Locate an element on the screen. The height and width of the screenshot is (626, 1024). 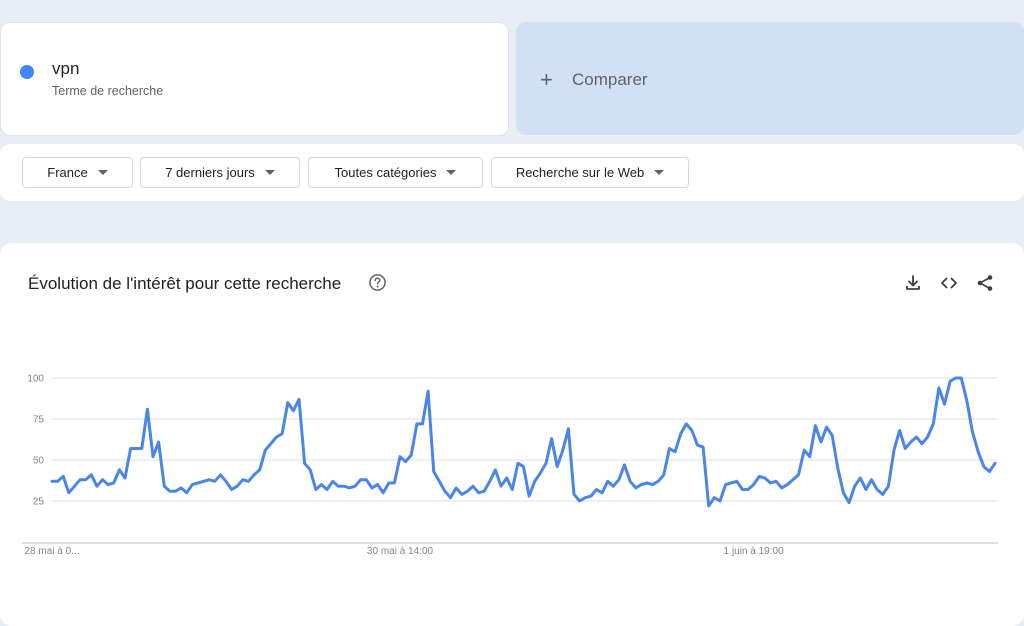
filter-category-dropdown: Toutes catégories is located at coordinates (395, 172).